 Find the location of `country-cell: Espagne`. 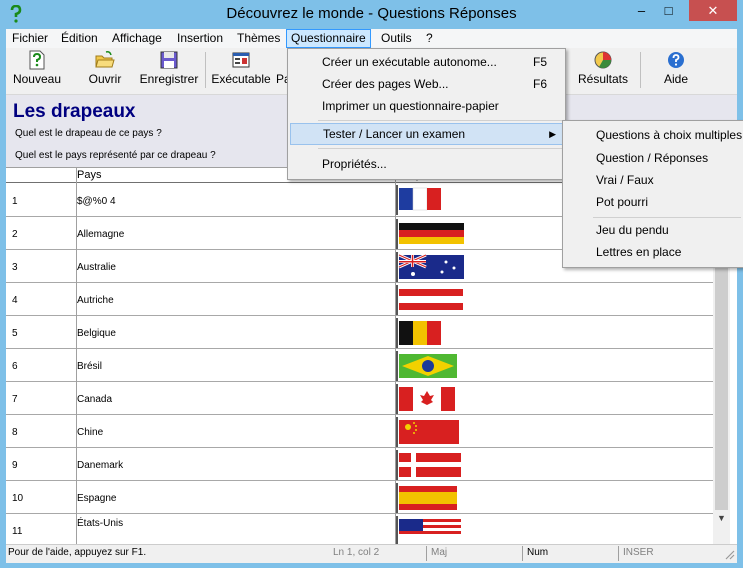

country-cell: Espagne is located at coordinates (96, 498).